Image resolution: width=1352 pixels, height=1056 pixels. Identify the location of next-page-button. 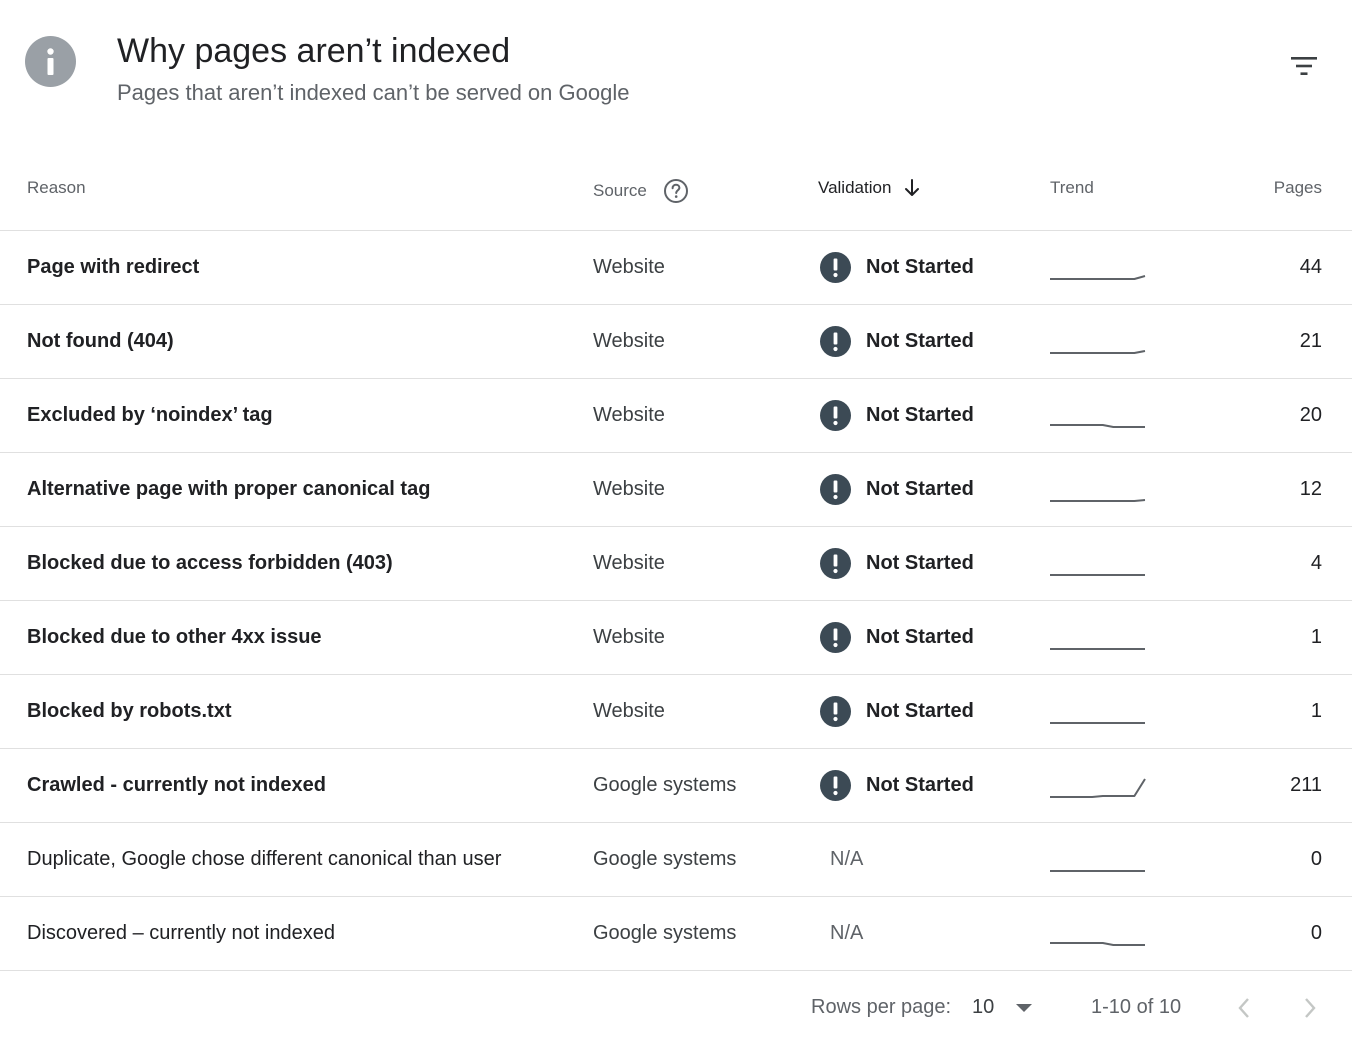
(1310, 1008).